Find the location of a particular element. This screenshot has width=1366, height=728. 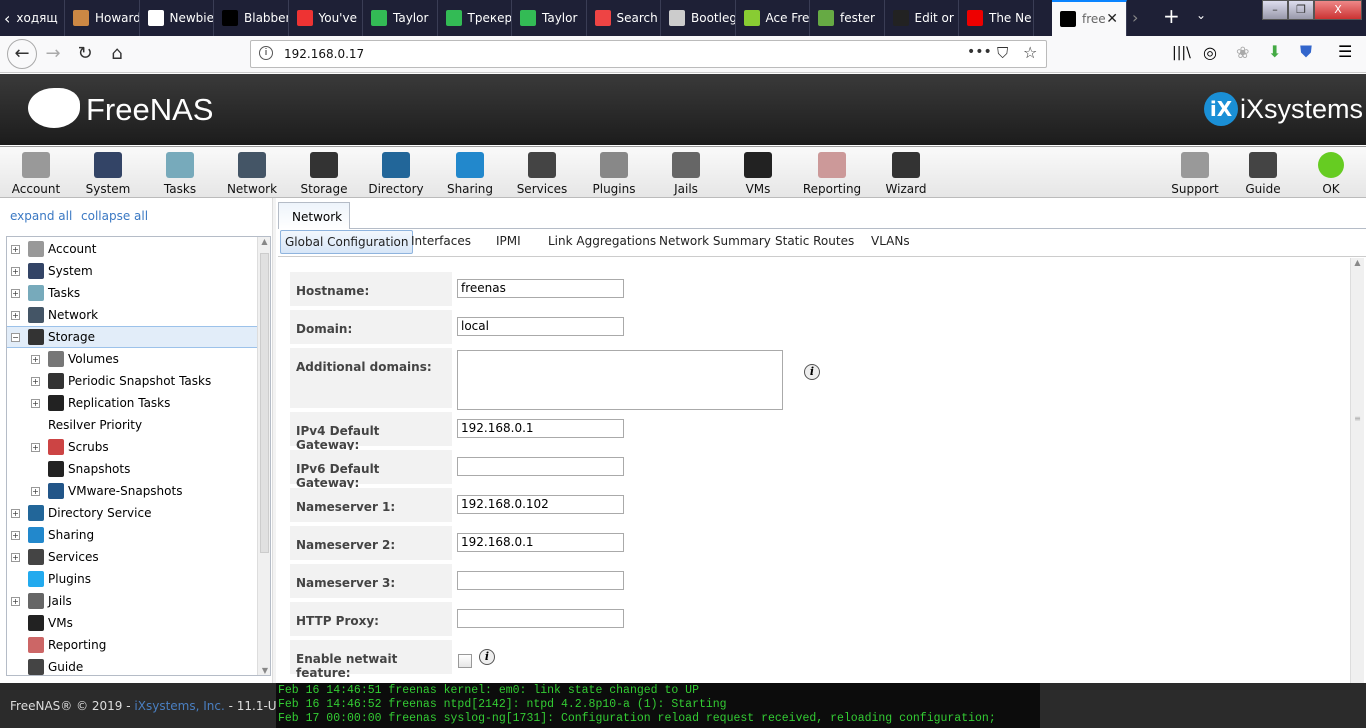

tree-item-snapshots: Snapshots is located at coordinates (132, 469).